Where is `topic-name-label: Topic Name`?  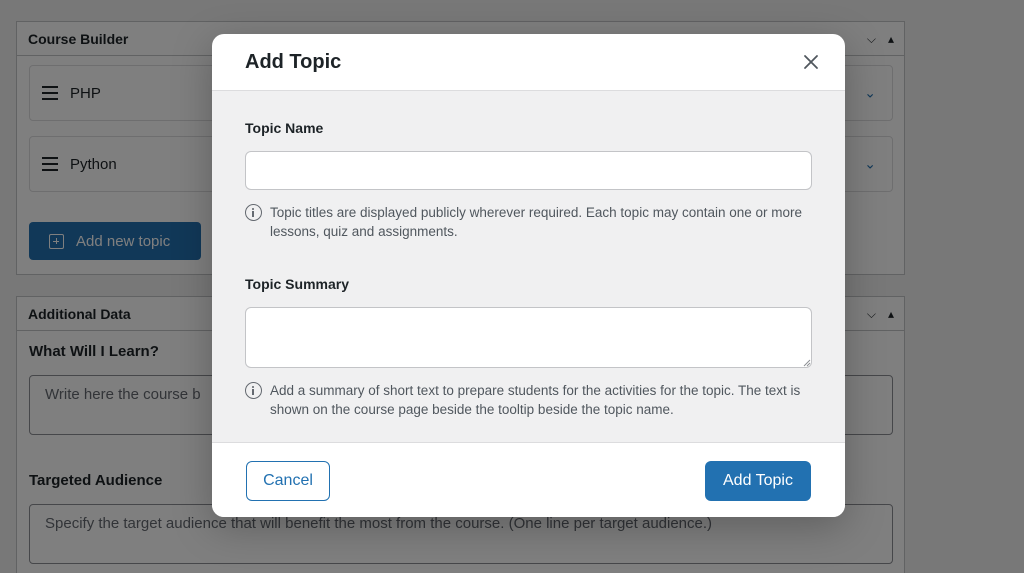
topic-name-label: Topic Name is located at coordinates (284, 128).